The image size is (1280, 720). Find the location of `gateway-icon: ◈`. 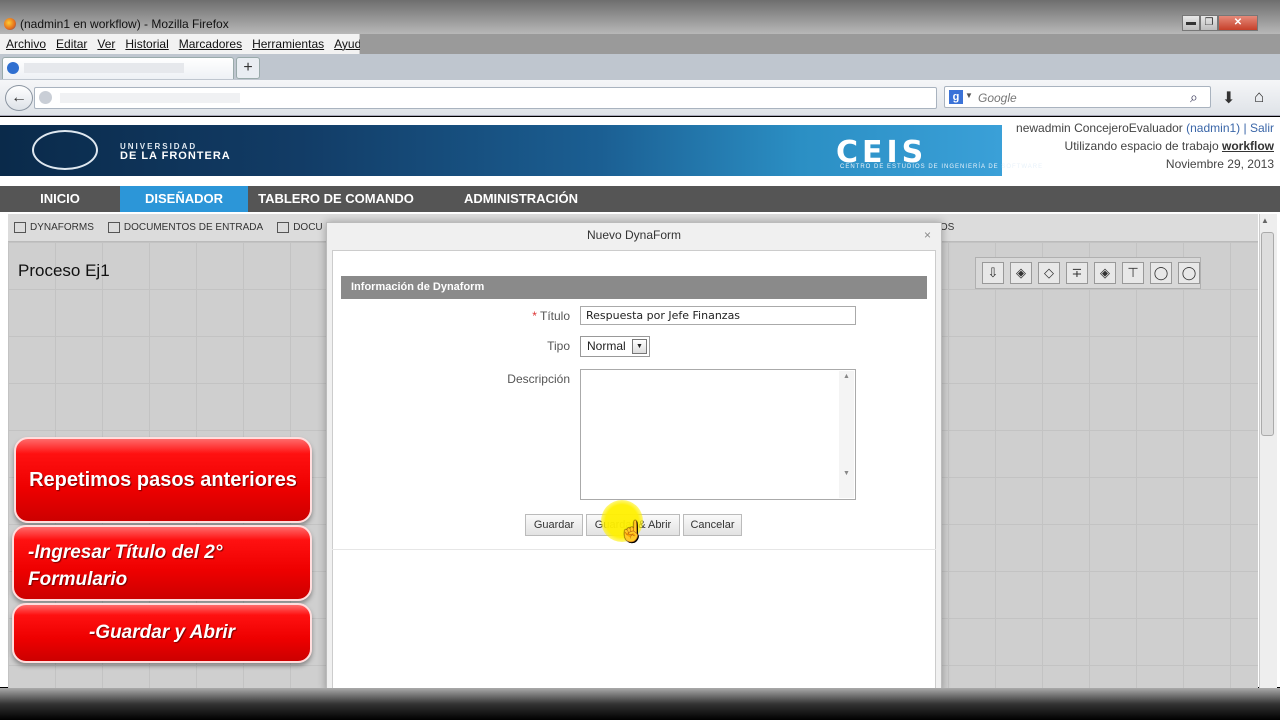

gateway-icon: ◈ is located at coordinates (1021, 273).